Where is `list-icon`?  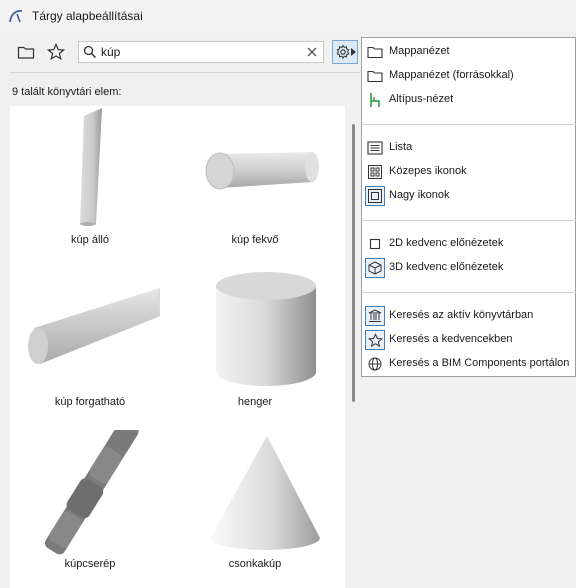
list-icon is located at coordinates (375, 148).